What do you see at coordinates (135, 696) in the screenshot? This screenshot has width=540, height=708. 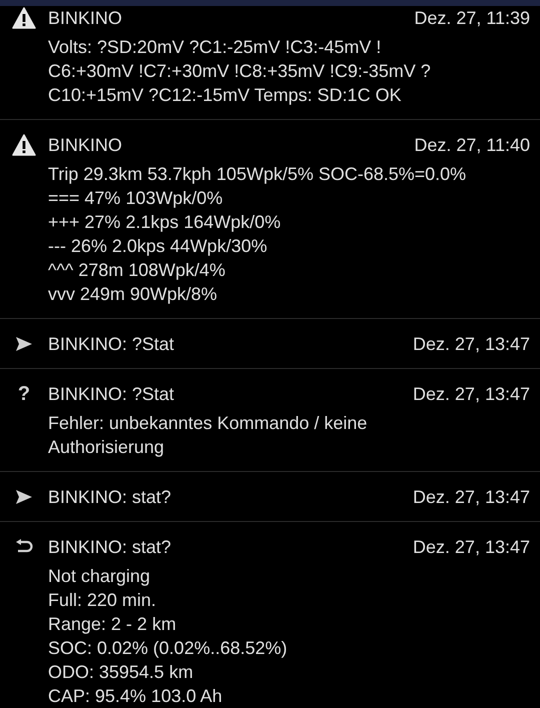 I see `message-line: CAP: 95.4% 103.0 Ah` at bounding box center [135, 696].